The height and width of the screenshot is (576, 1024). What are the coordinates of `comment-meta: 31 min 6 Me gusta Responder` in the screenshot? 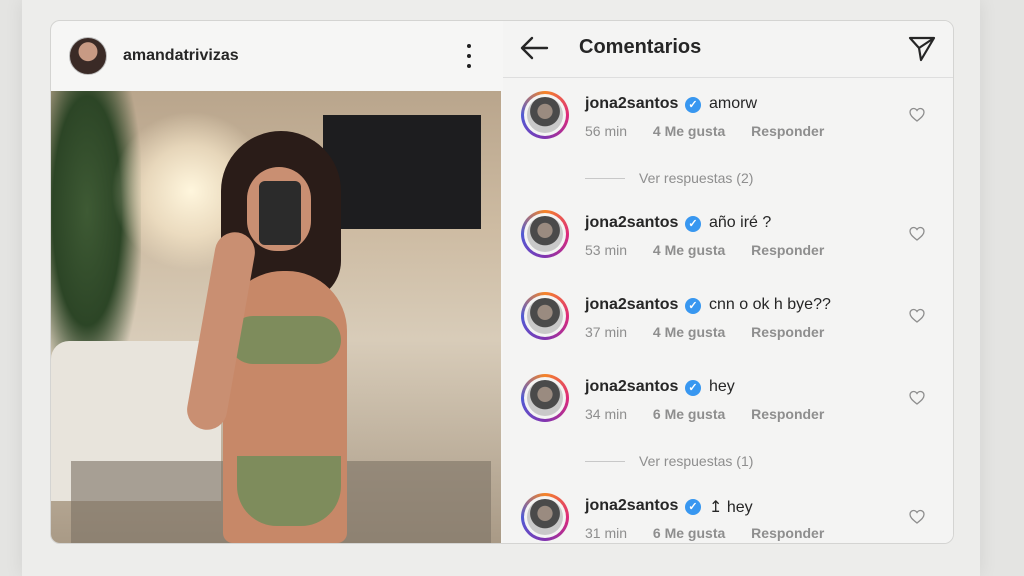 It's located at (715, 533).